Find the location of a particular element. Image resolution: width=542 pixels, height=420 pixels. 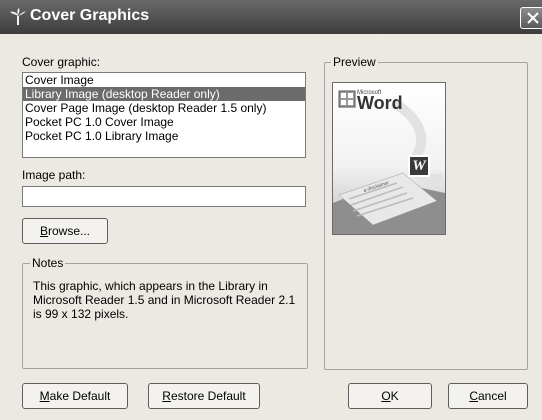

make-default-label: ake Default is located at coordinates (80, 396).